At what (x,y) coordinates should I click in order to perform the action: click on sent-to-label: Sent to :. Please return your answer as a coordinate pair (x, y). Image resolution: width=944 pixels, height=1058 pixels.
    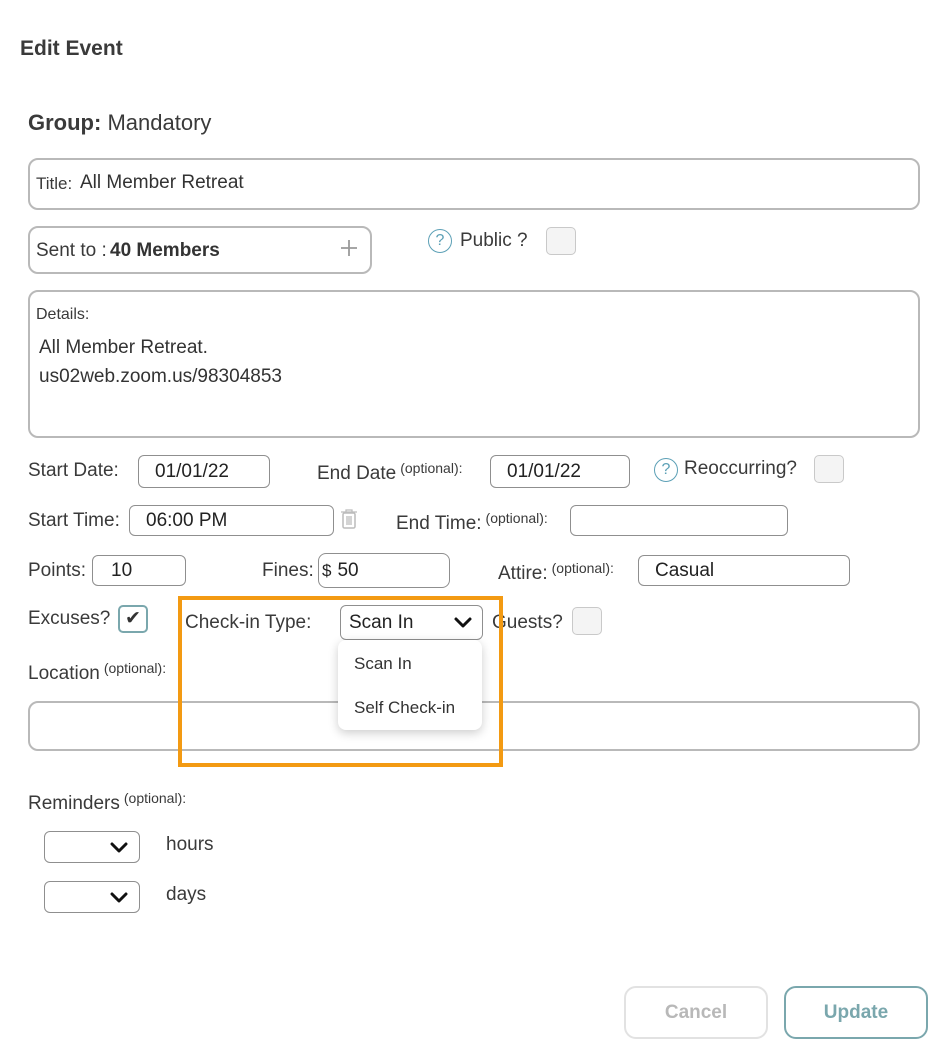
    Looking at the image, I should click on (71, 250).